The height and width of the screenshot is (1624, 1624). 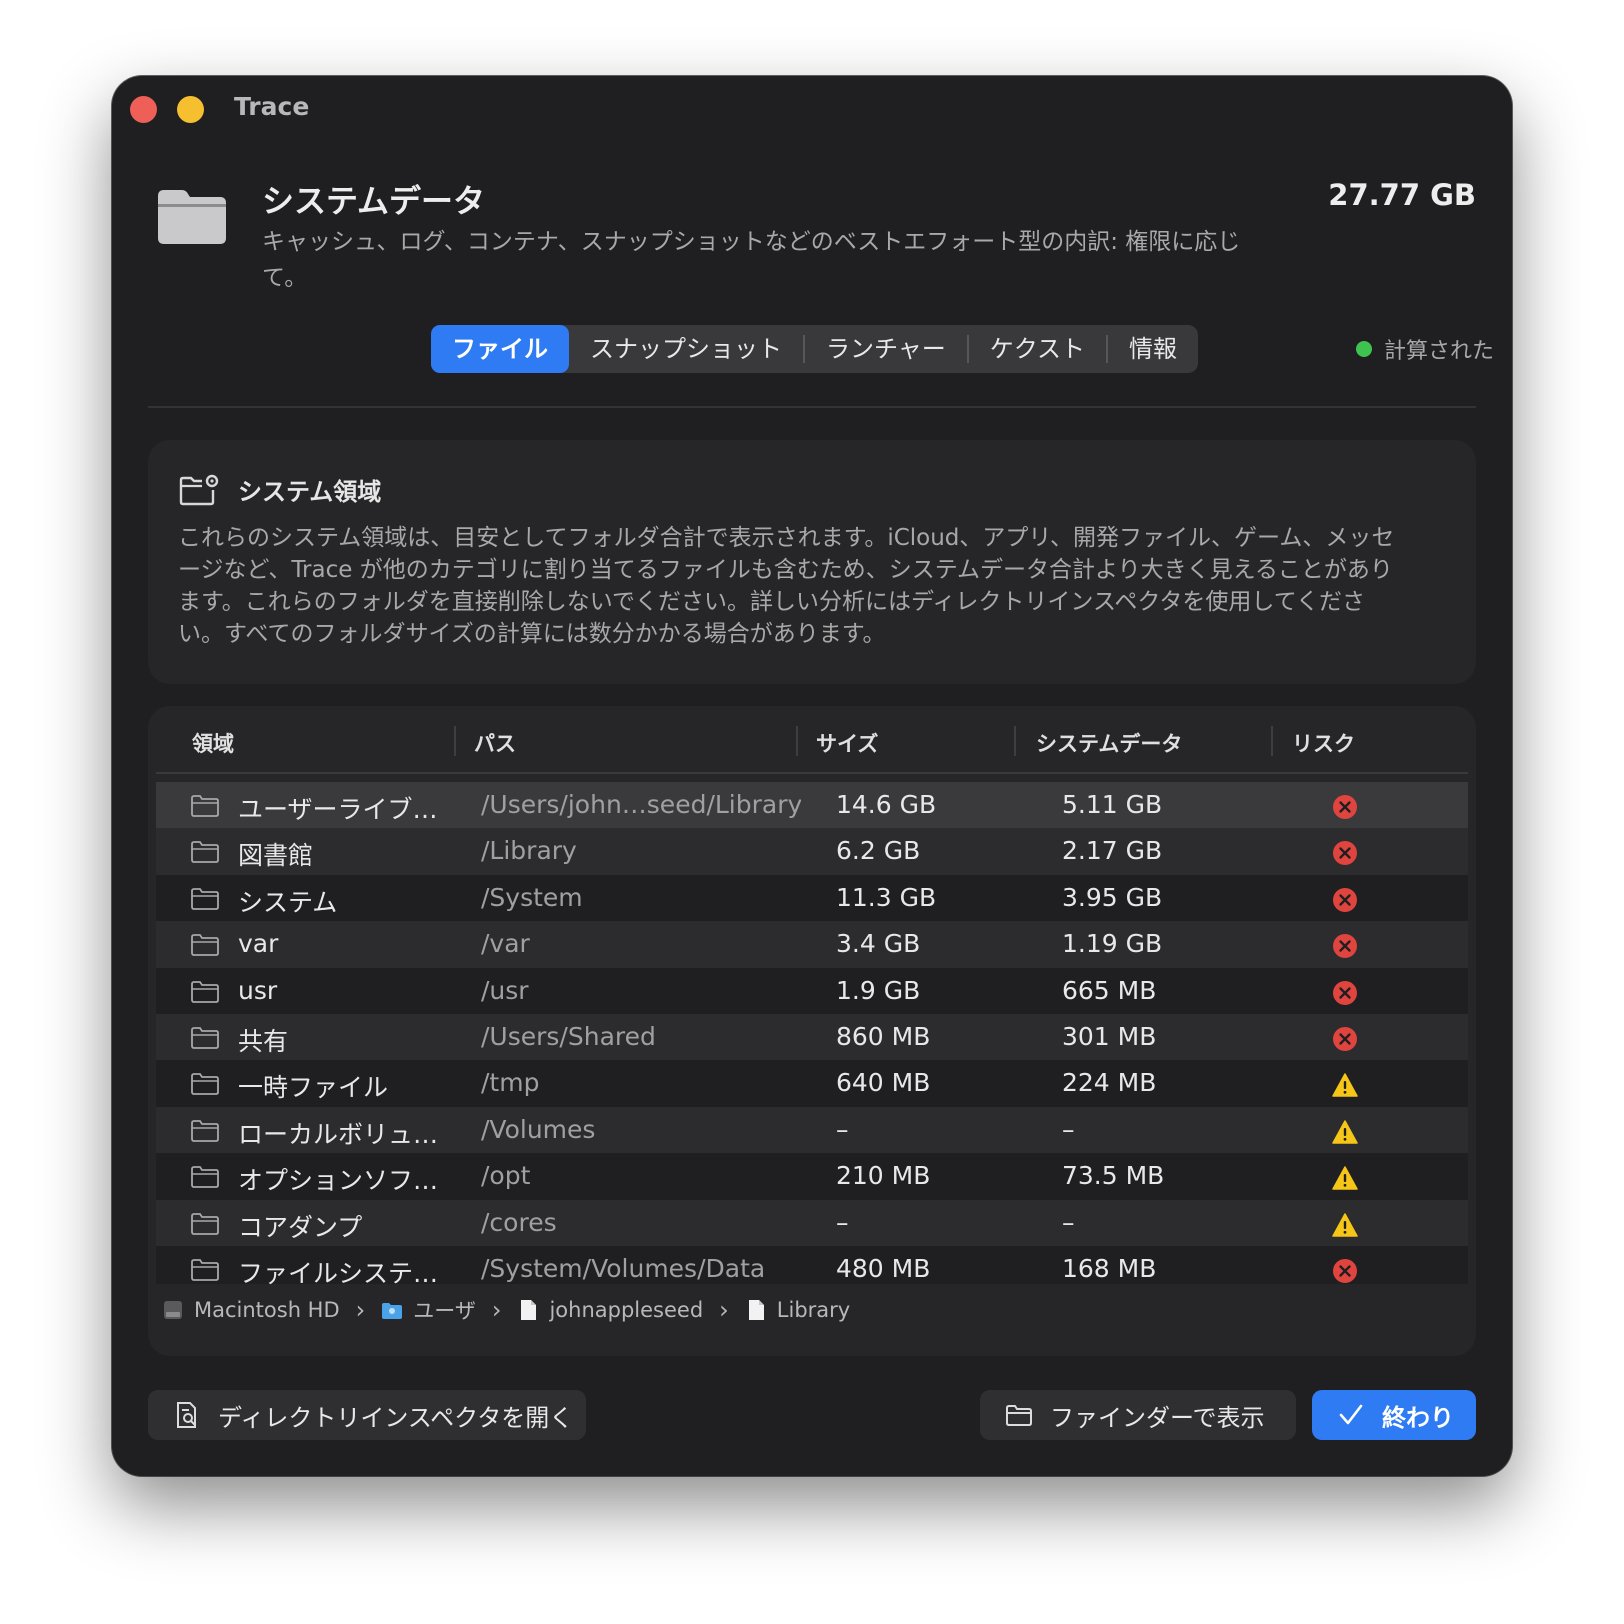 I want to click on area-size: –, so click(x=842, y=1129).